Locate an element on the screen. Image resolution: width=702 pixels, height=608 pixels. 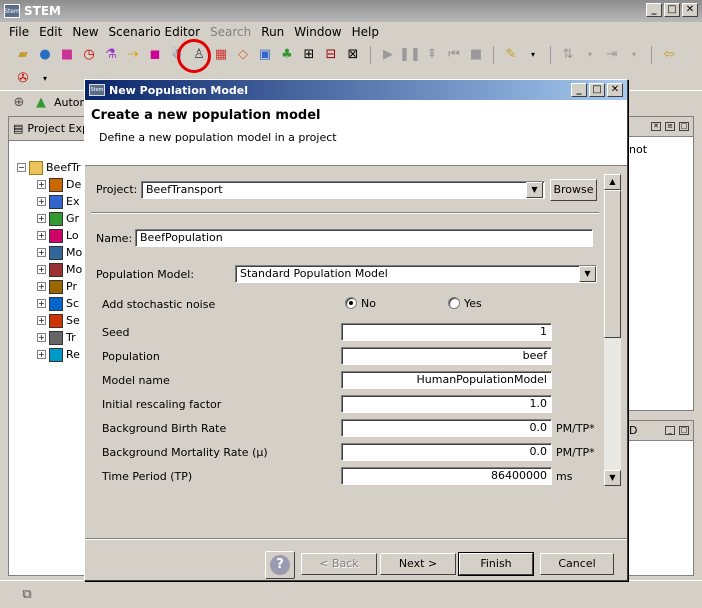
step-icon: ⇞ is located at coordinates (432, 55).